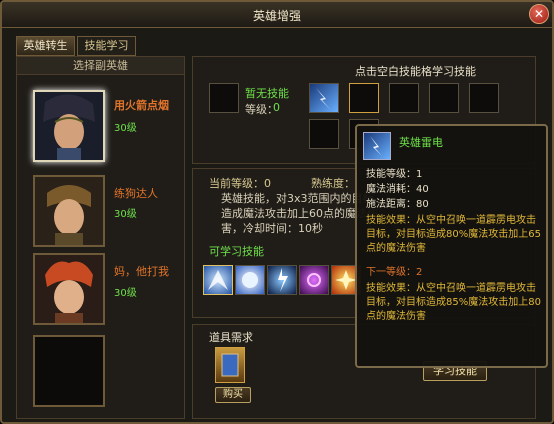  I want to click on close-icon: ✕, so click(539, 14).